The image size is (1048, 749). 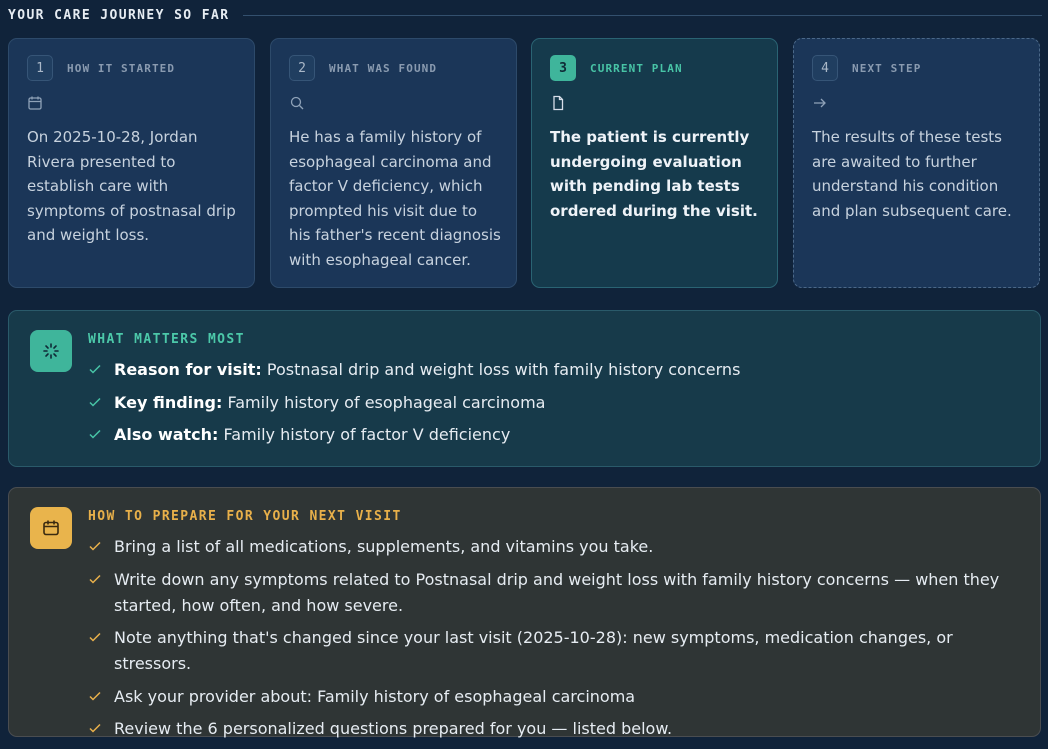 I want to click on step-label: HOW IT STARTED, so click(x=121, y=68).